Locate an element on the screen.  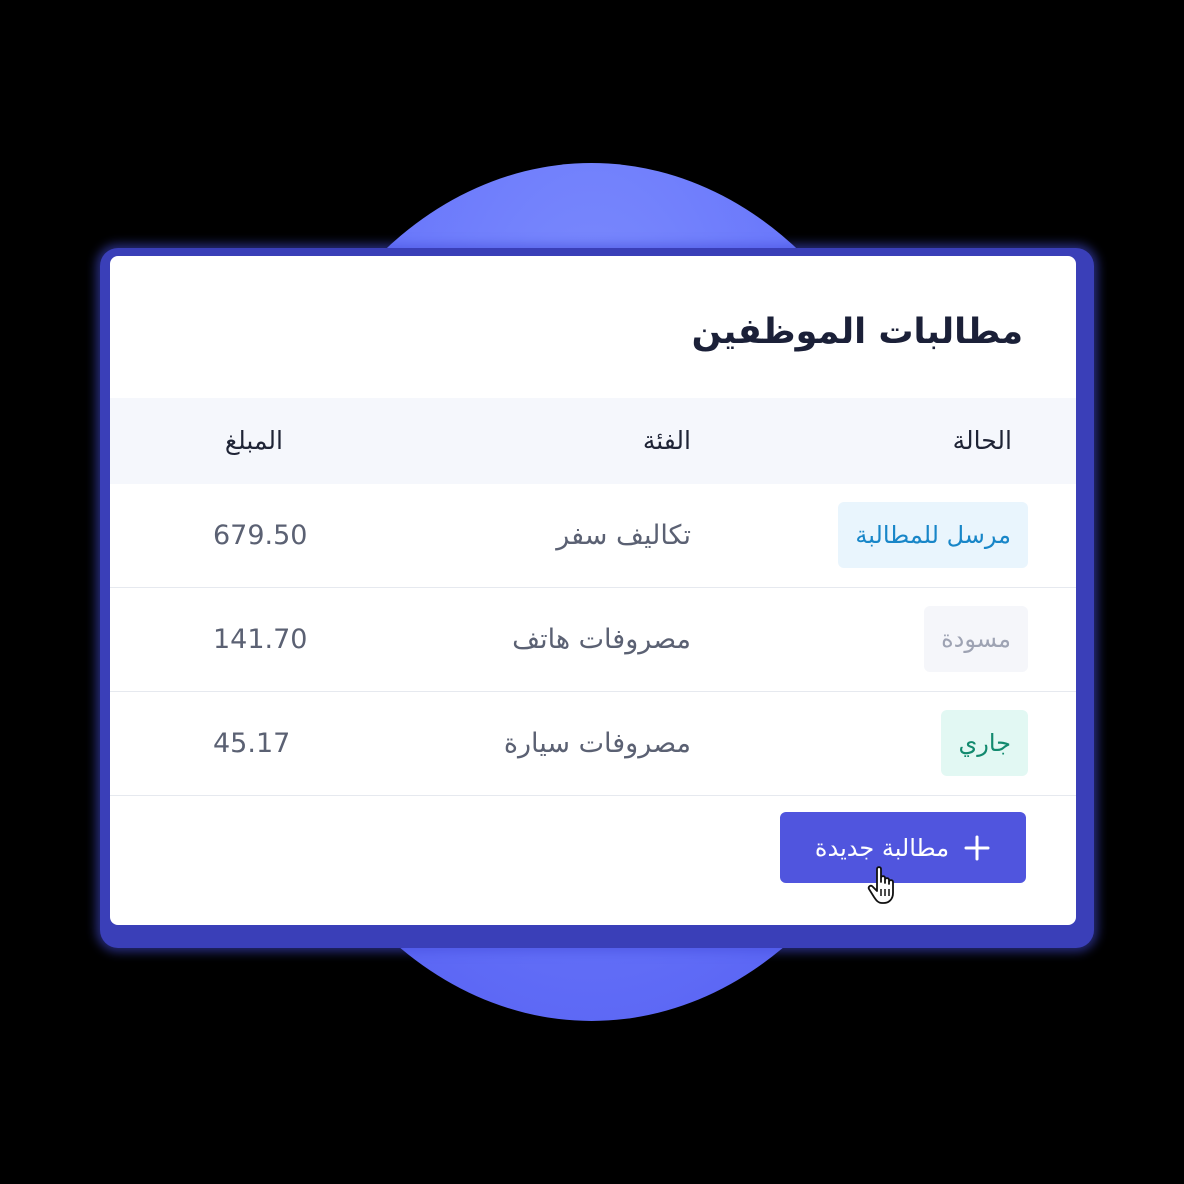
amount-cell: 45.17 is located at coordinates (252, 743).